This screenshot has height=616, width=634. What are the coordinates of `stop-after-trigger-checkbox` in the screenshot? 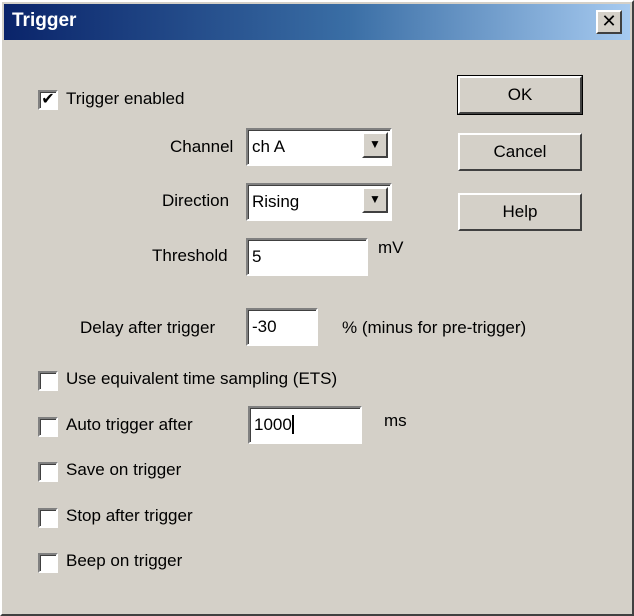 It's located at (48, 518).